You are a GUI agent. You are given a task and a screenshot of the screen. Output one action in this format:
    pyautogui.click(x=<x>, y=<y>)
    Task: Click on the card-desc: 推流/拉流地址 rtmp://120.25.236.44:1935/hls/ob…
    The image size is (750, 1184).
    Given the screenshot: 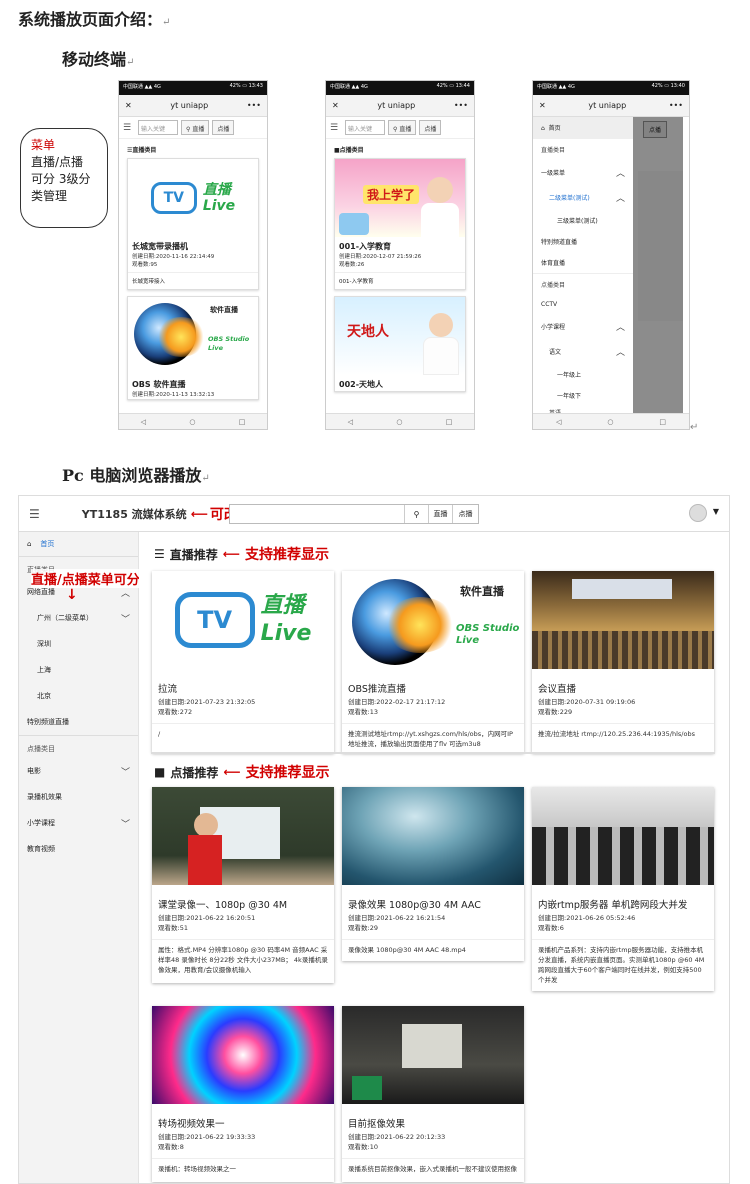 What is the action you would take?
    pyautogui.click(x=623, y=738)
    